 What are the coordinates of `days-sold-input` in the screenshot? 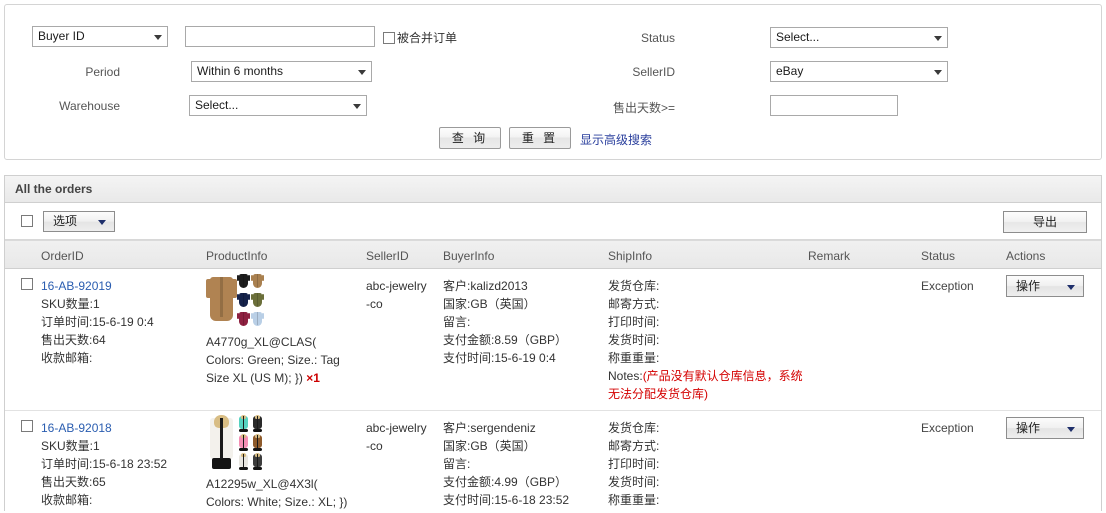 It's located at (834, 105).